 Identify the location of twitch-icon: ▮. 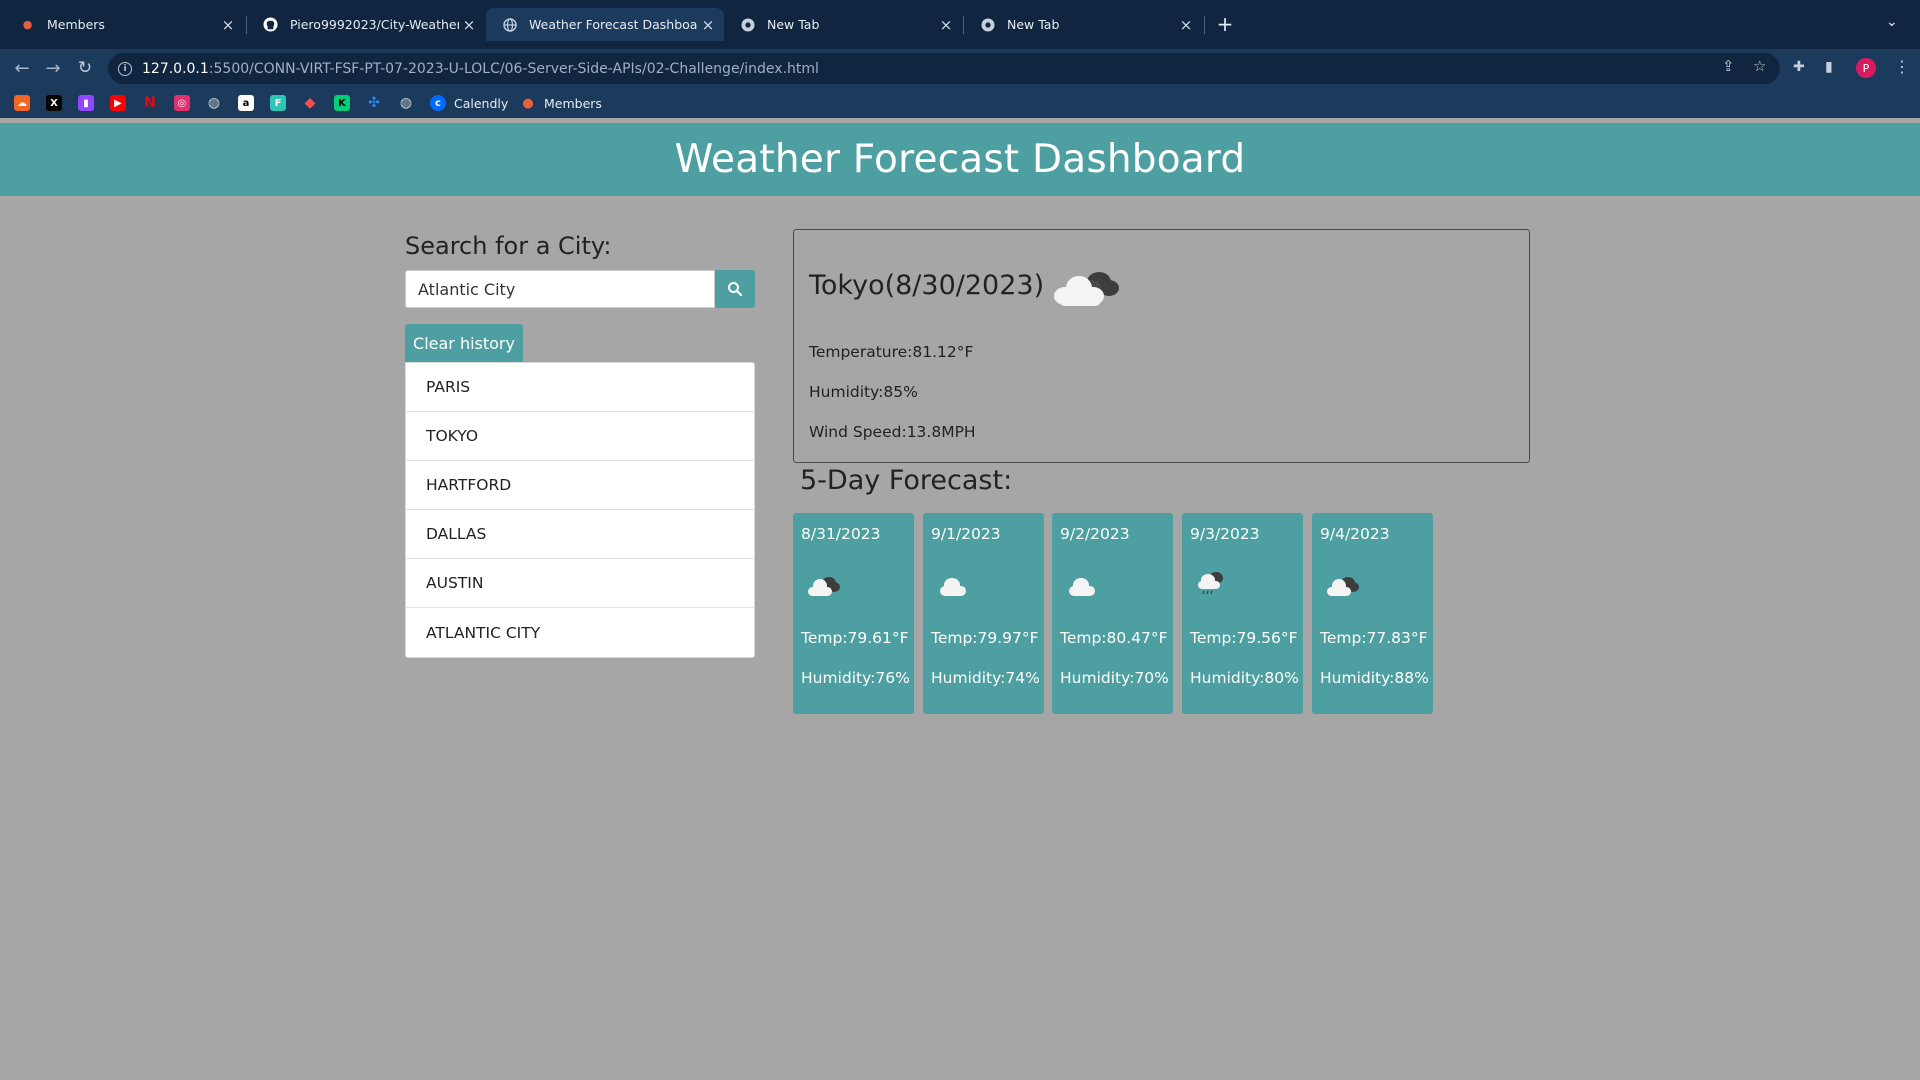
(86, 103).